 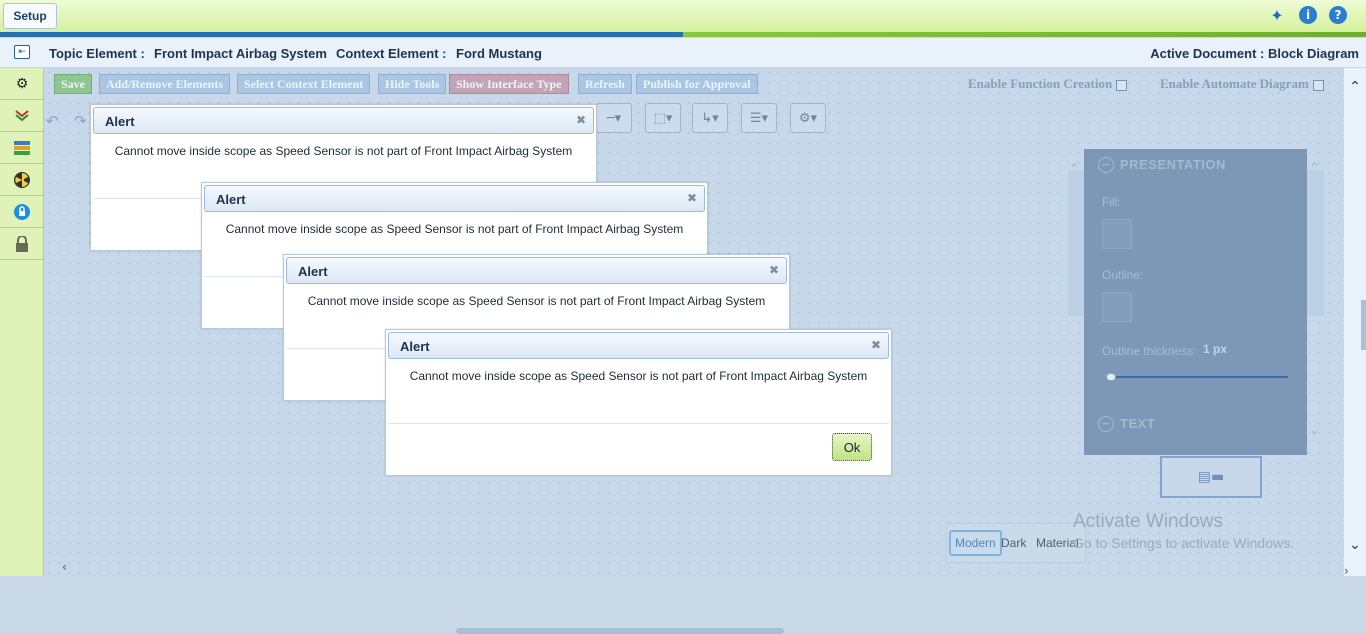 I want to click on presentation-heading: PRESENTATION, so click(x=1173, y=164).